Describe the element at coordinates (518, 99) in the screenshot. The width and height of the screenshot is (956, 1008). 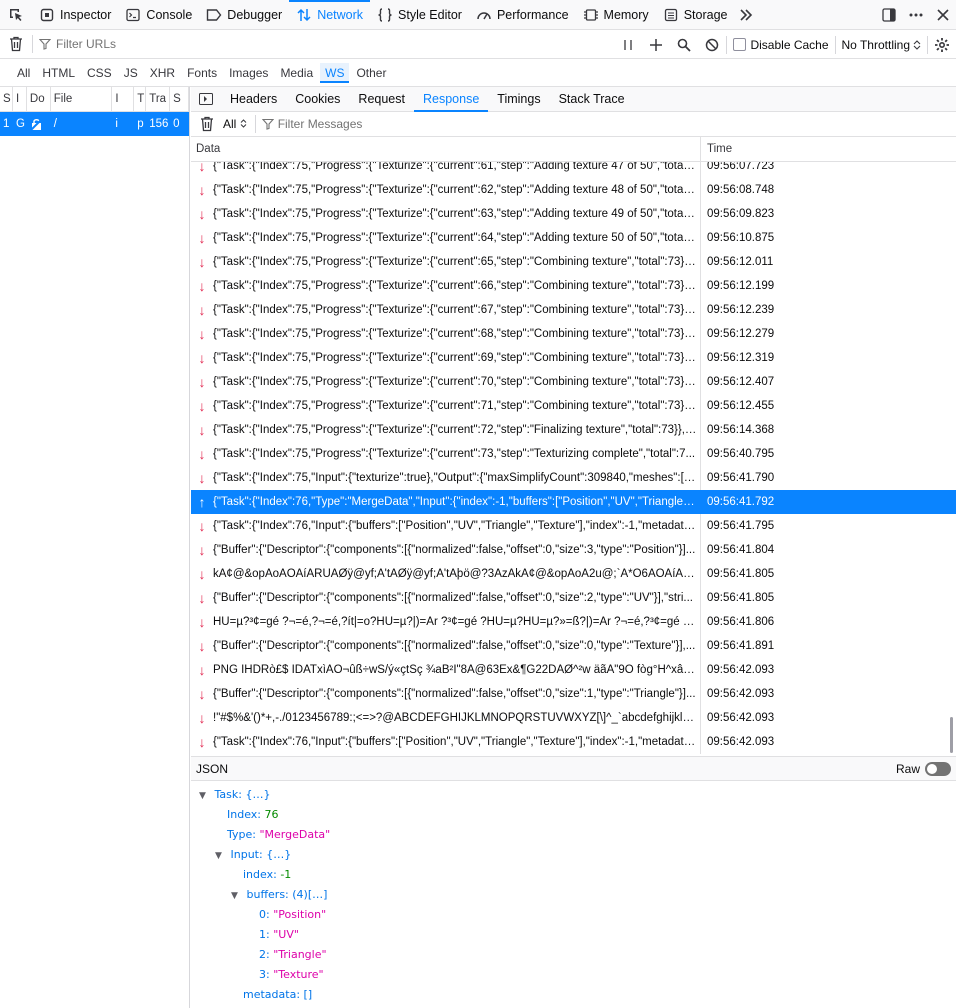
I see `tab-timings: Timings` at that location.